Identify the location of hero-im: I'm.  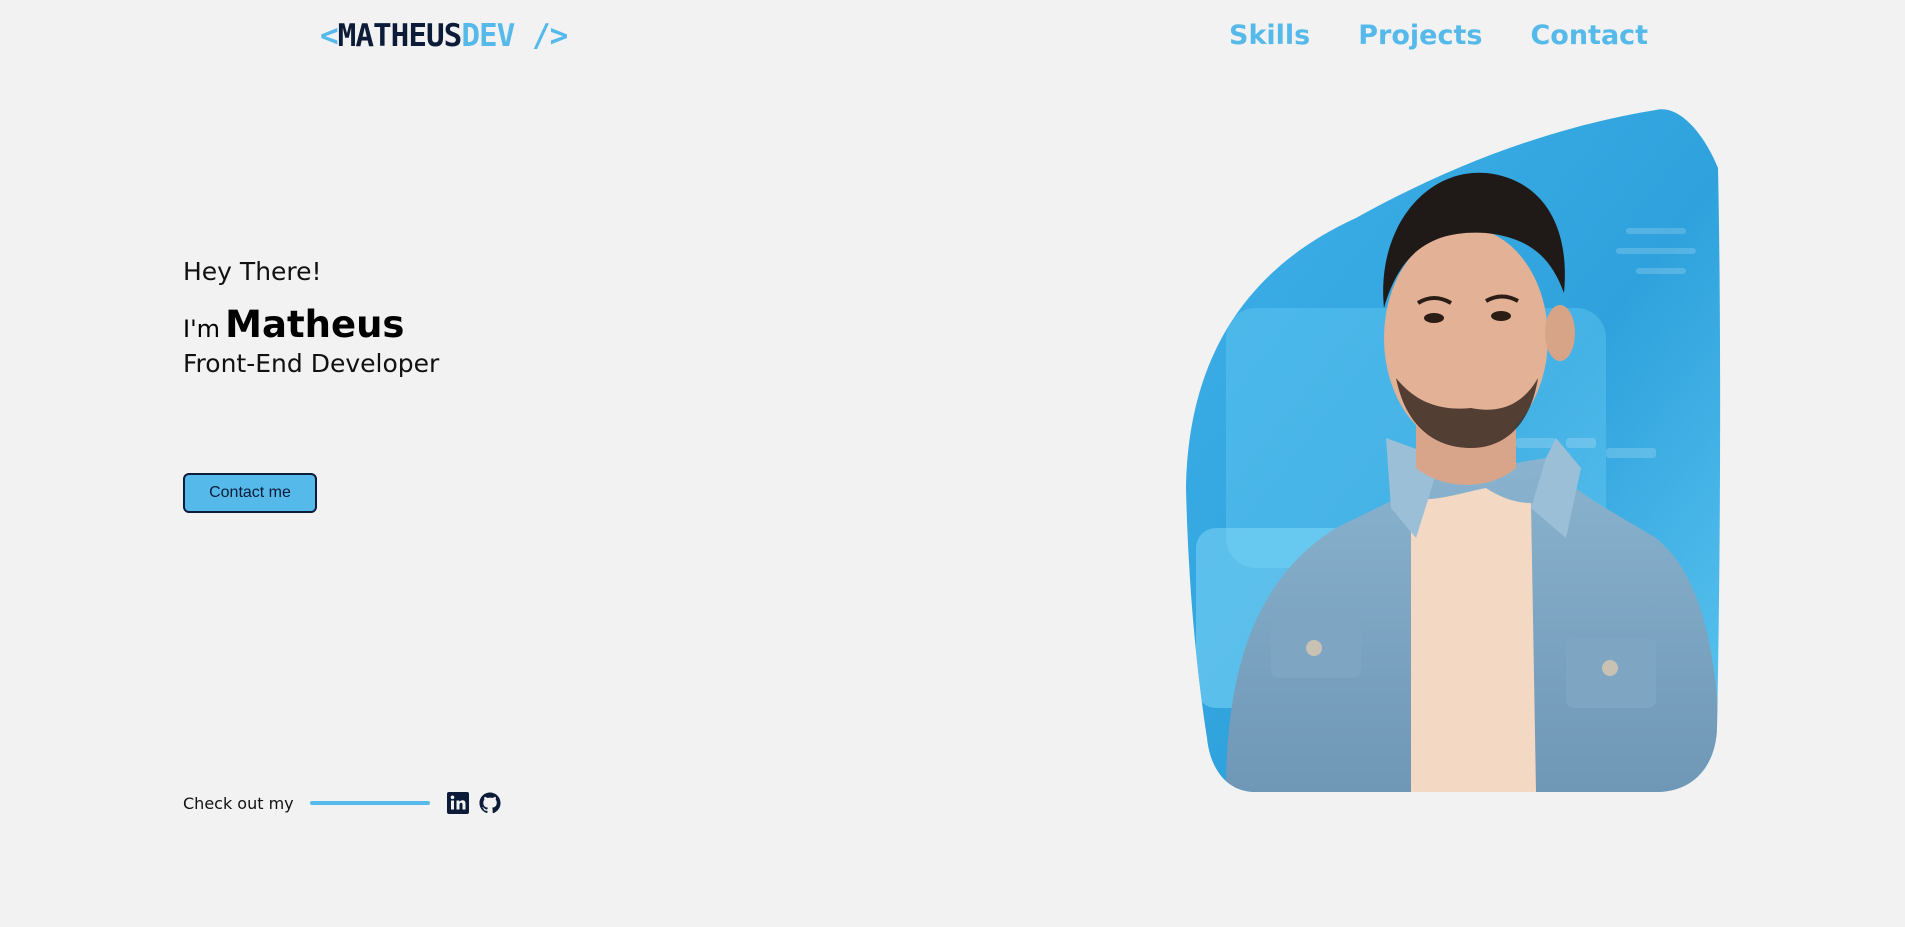
(202, 329).